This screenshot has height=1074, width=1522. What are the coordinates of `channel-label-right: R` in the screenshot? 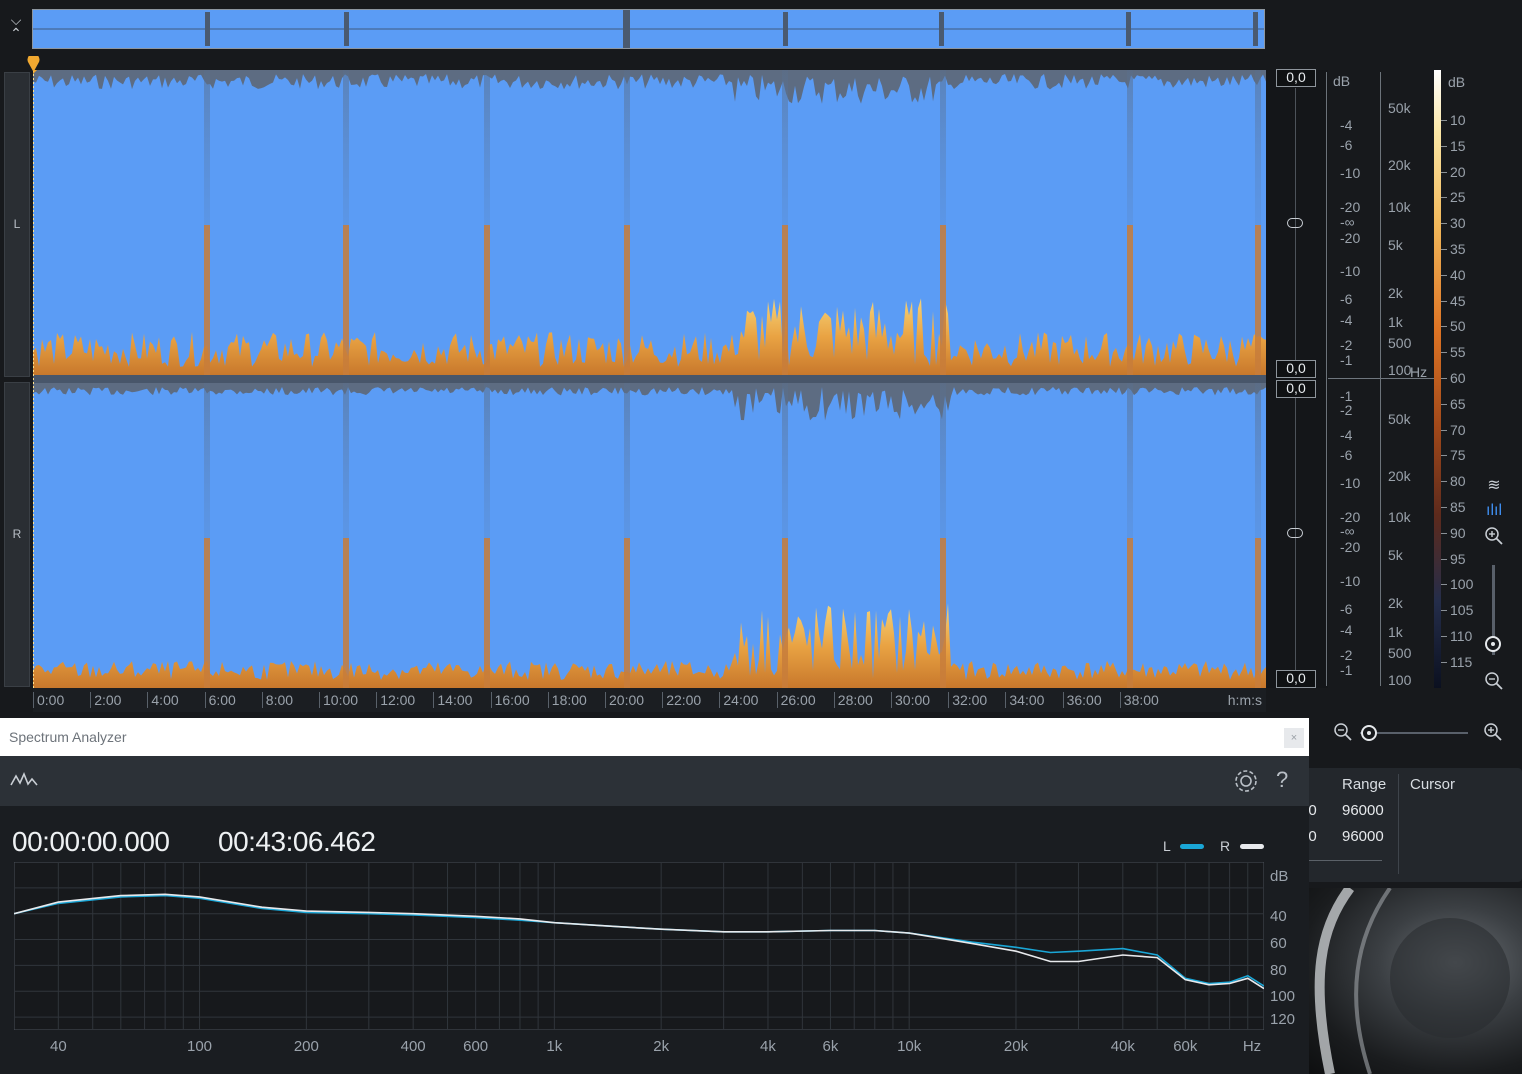 It's located at (17, 534).